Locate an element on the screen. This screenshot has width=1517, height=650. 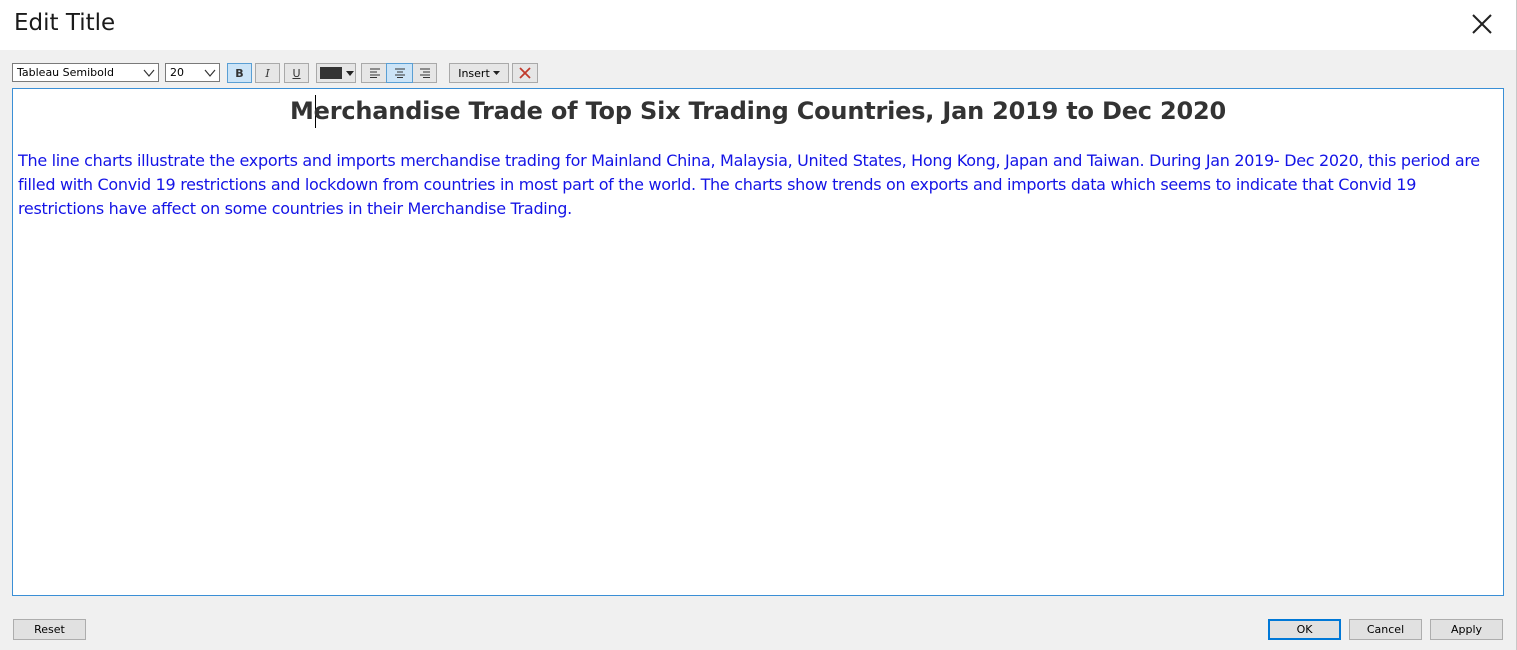
align-center-icon is located at coordinates (399, 73).